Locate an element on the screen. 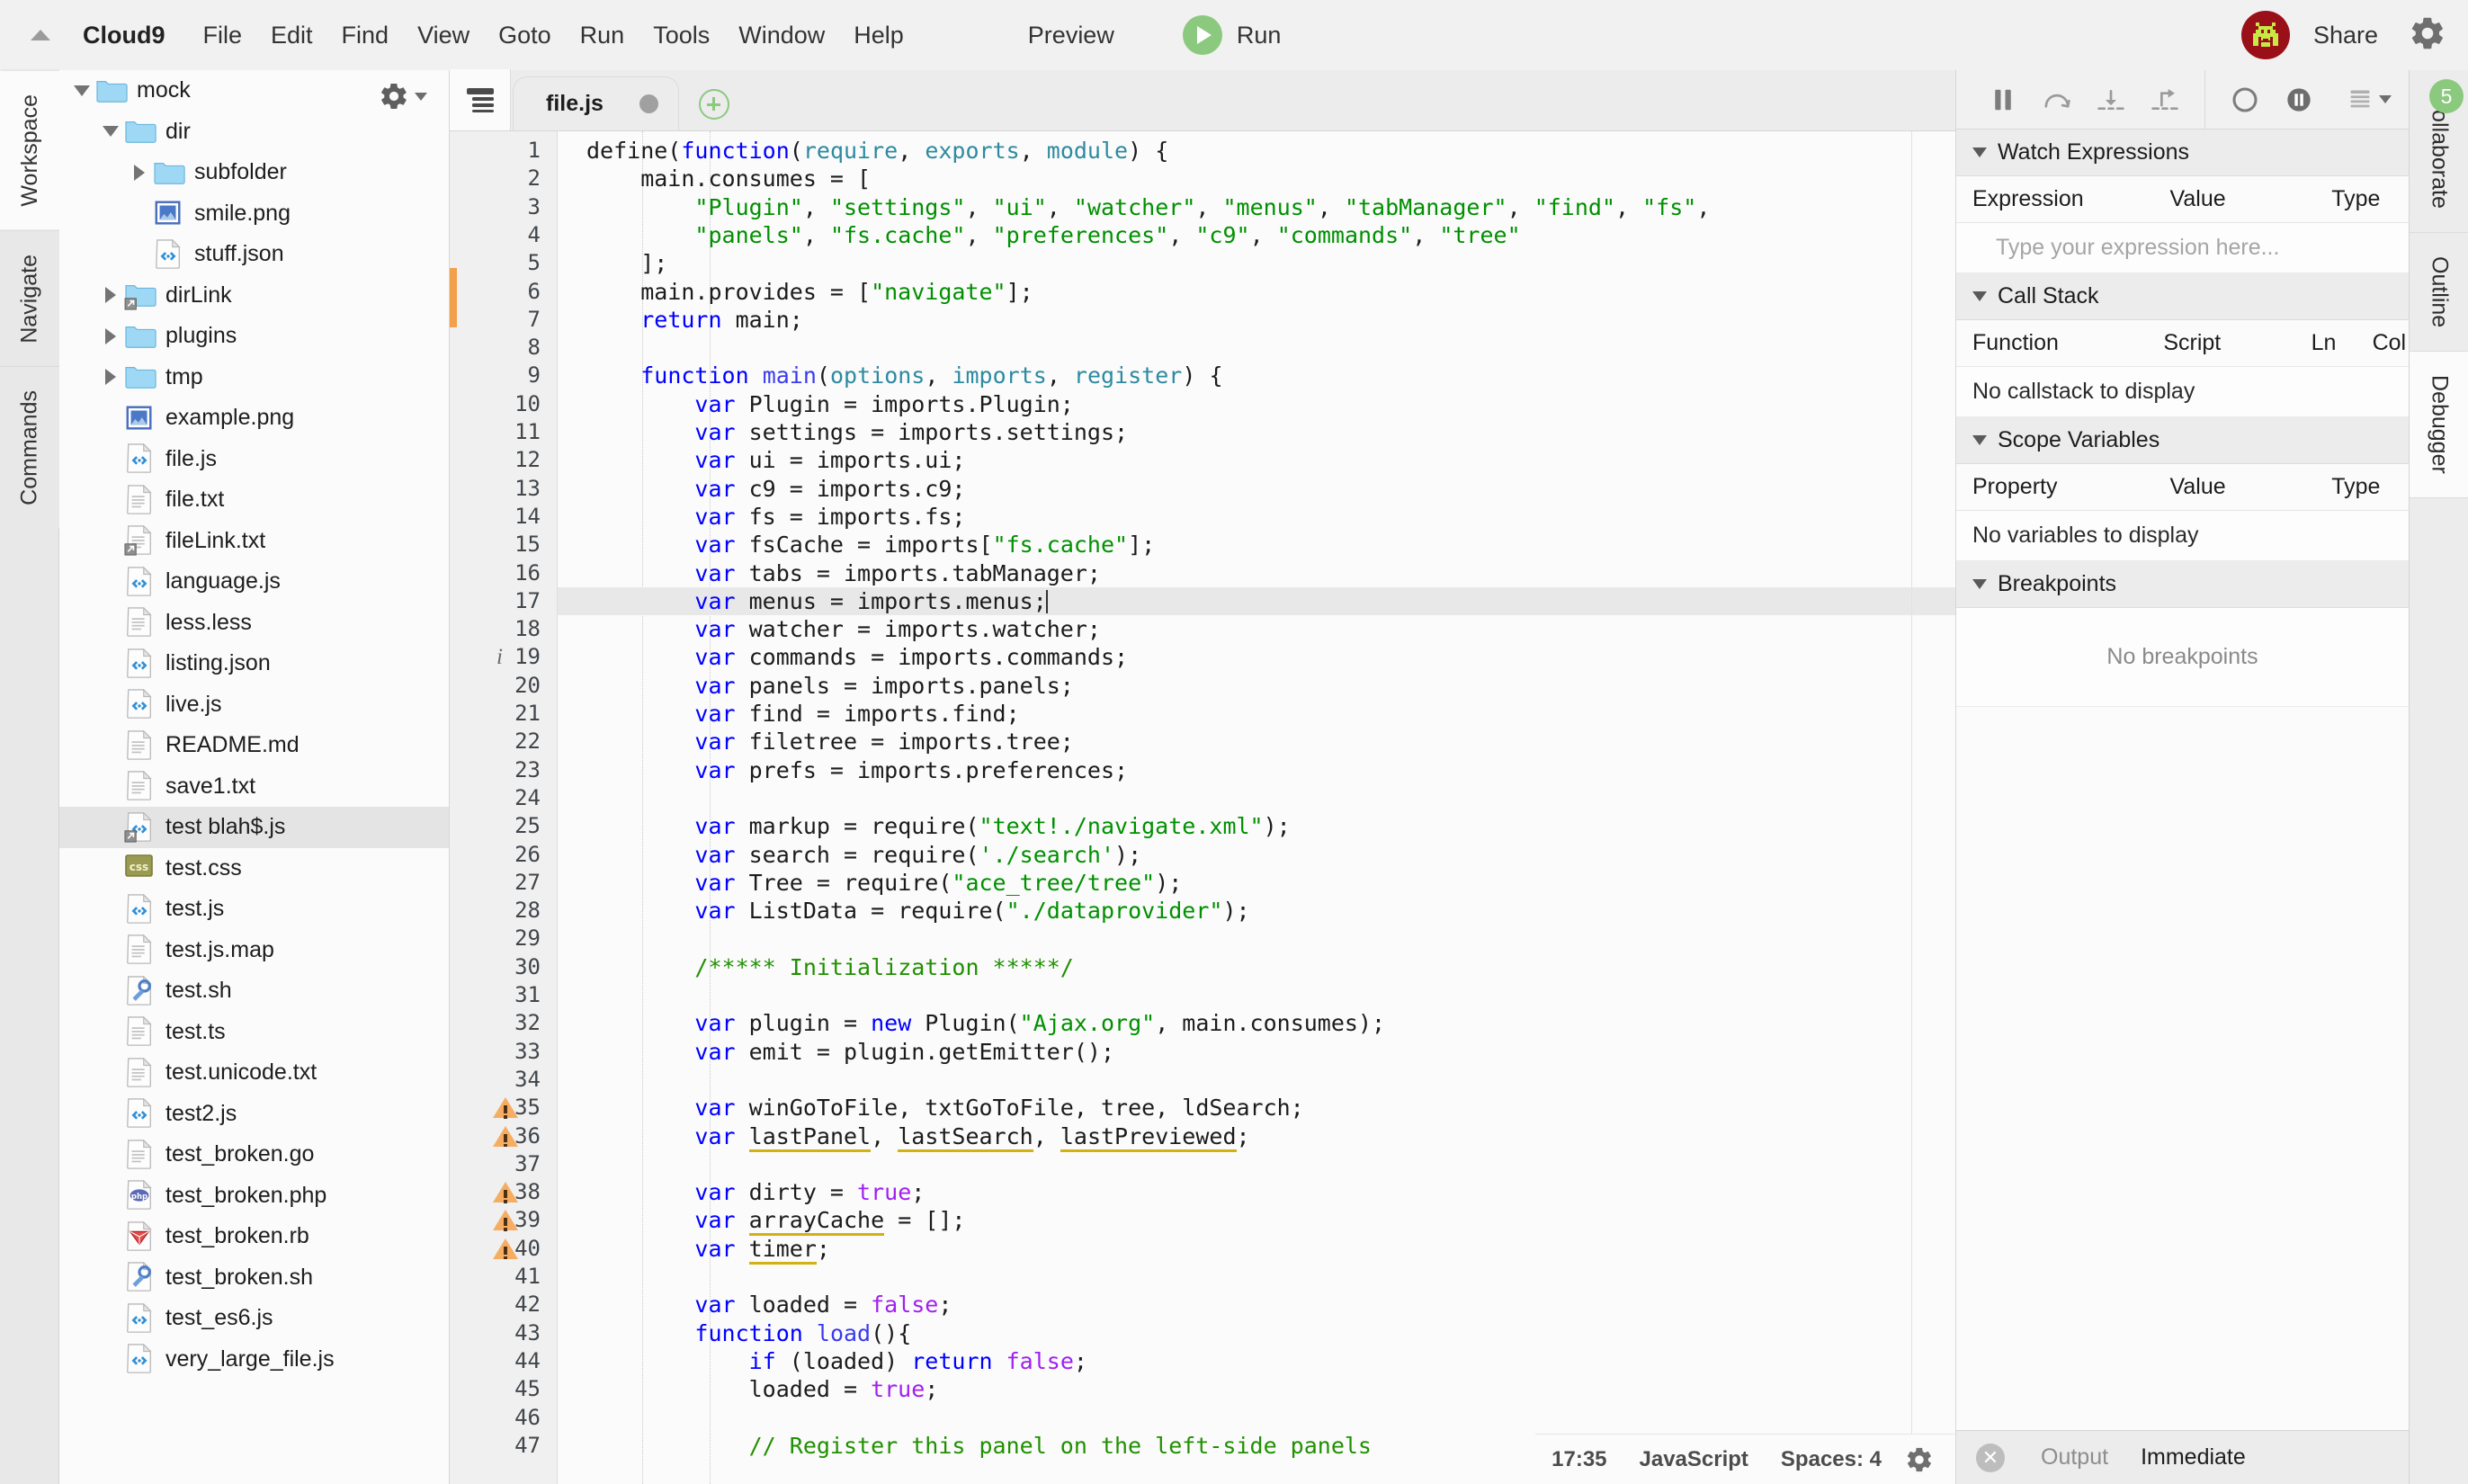  step-into-icon is located at coordinates (2111, 100).